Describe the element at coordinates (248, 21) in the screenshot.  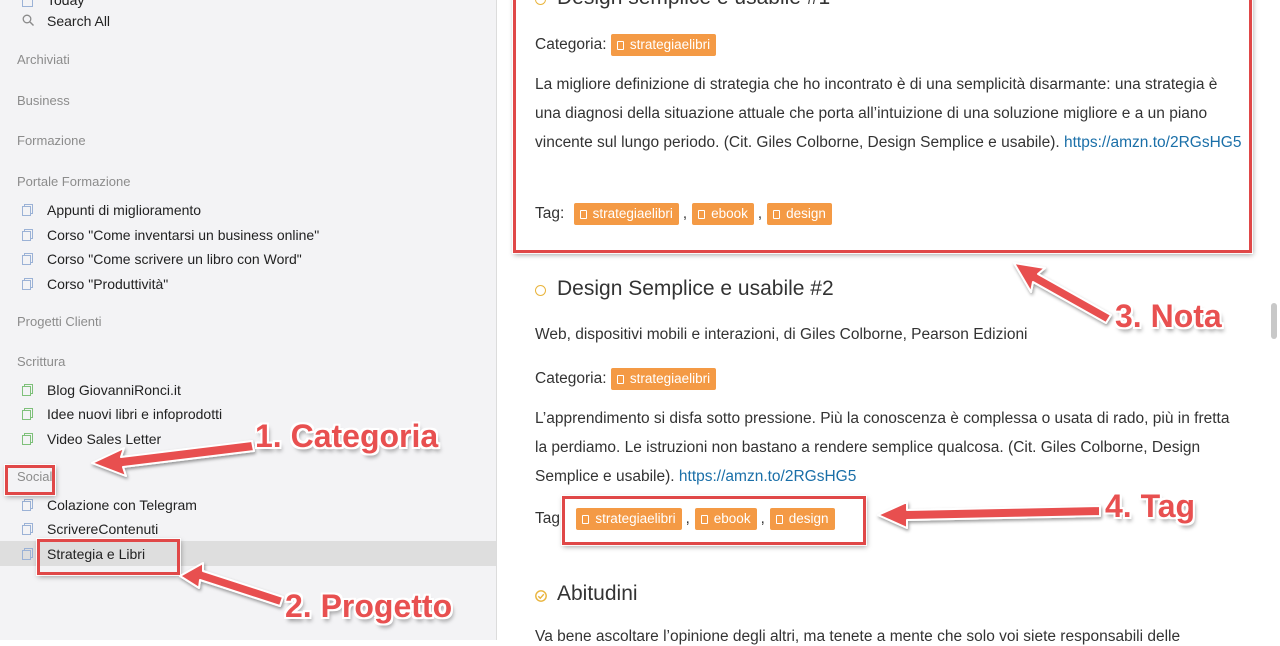
I see `sidebar-item-search-all: Search All` at that location.